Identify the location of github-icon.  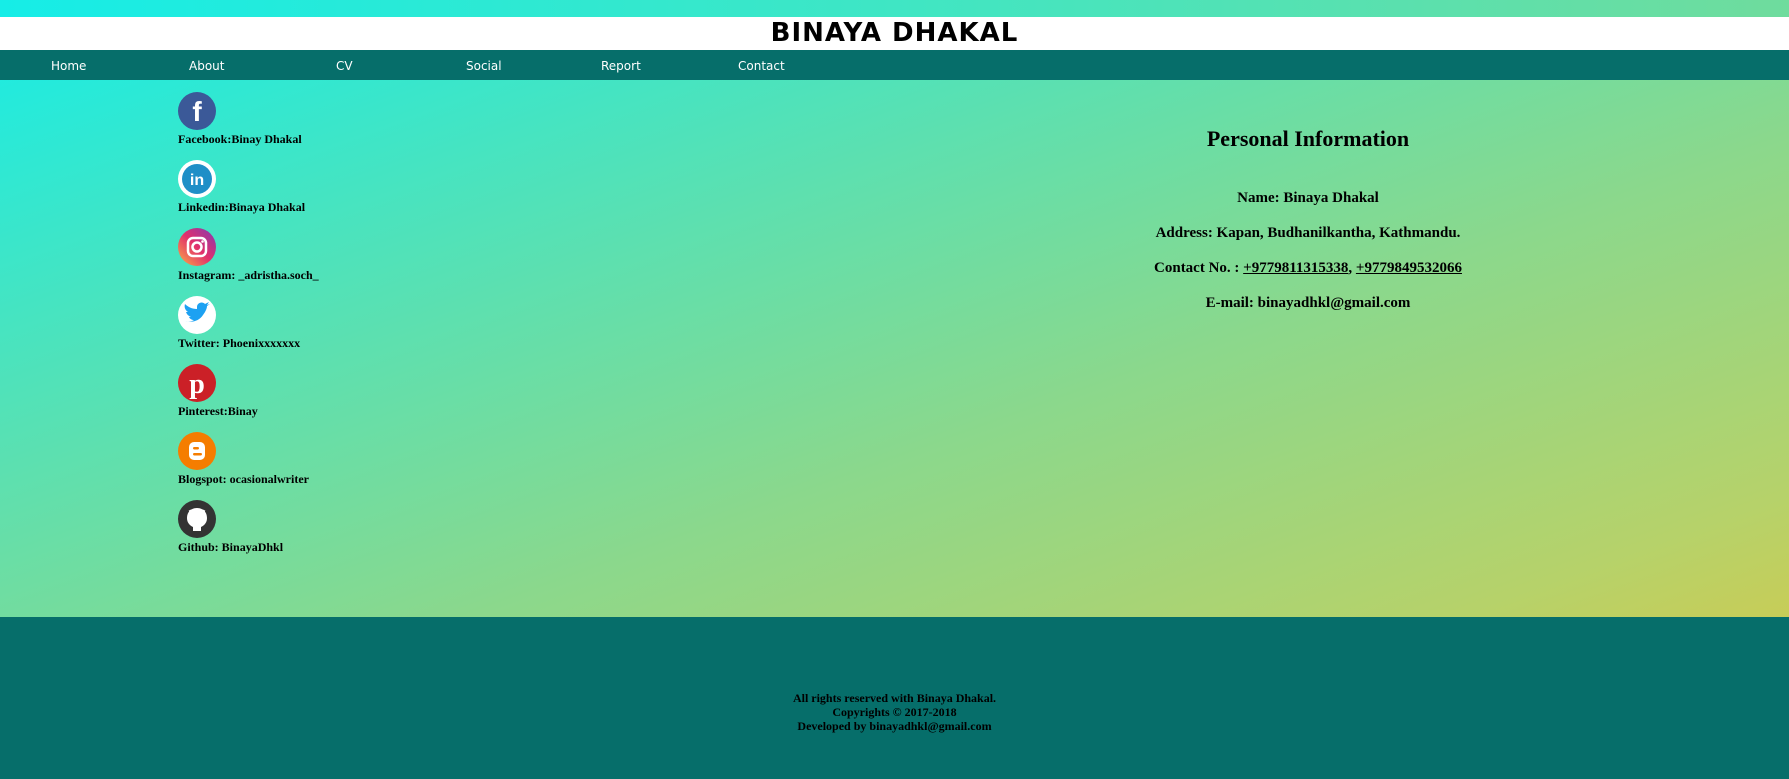
(197, 519).